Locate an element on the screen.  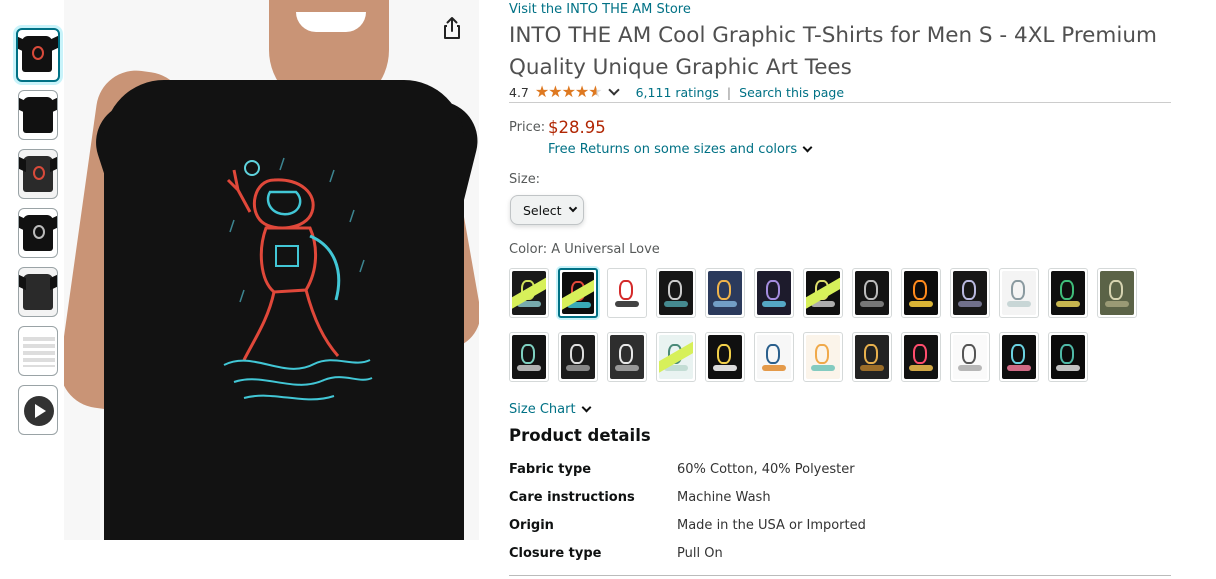
thumbnail-size-chart is located at coordinates (38, 351).